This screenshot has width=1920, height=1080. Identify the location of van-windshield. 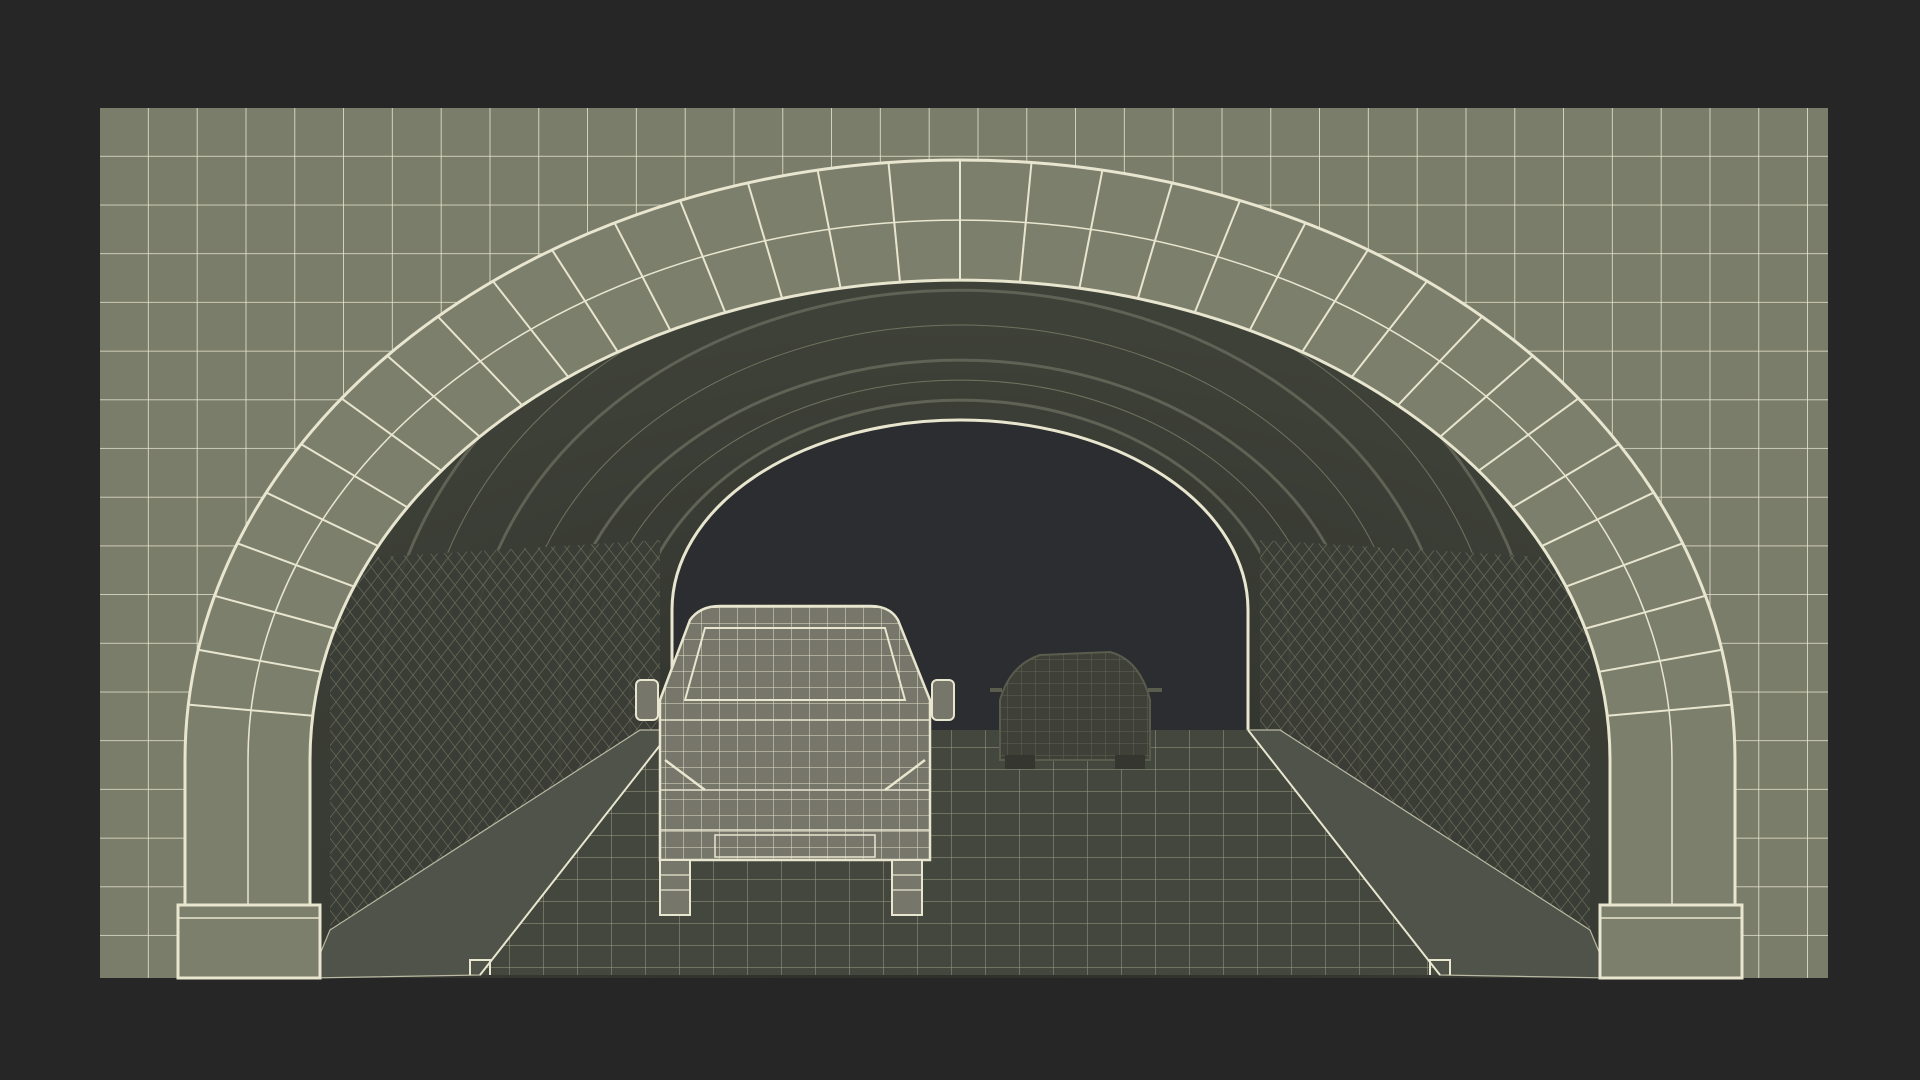
(795, 664).